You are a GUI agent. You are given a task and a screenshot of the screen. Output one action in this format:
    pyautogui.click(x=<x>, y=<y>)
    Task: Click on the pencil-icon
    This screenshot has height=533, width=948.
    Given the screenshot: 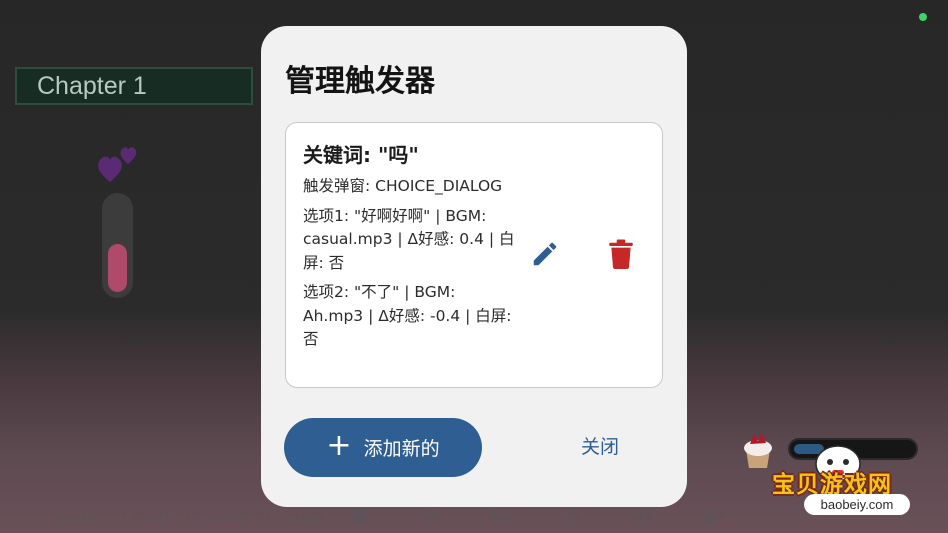 What is the action you would take?
    pyautogui.click(x=545, y=254)
    